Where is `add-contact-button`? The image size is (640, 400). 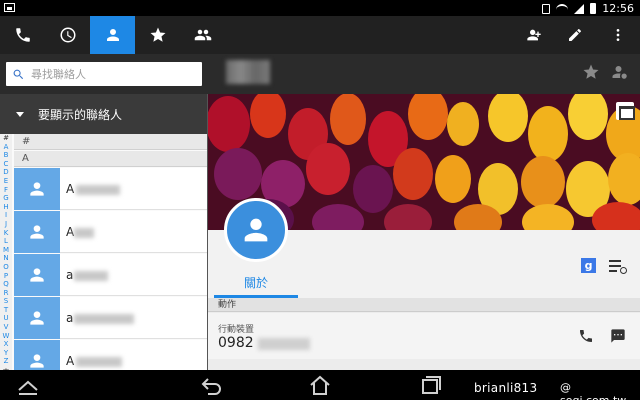 add-contact-button is located at coordinates (534, 35).